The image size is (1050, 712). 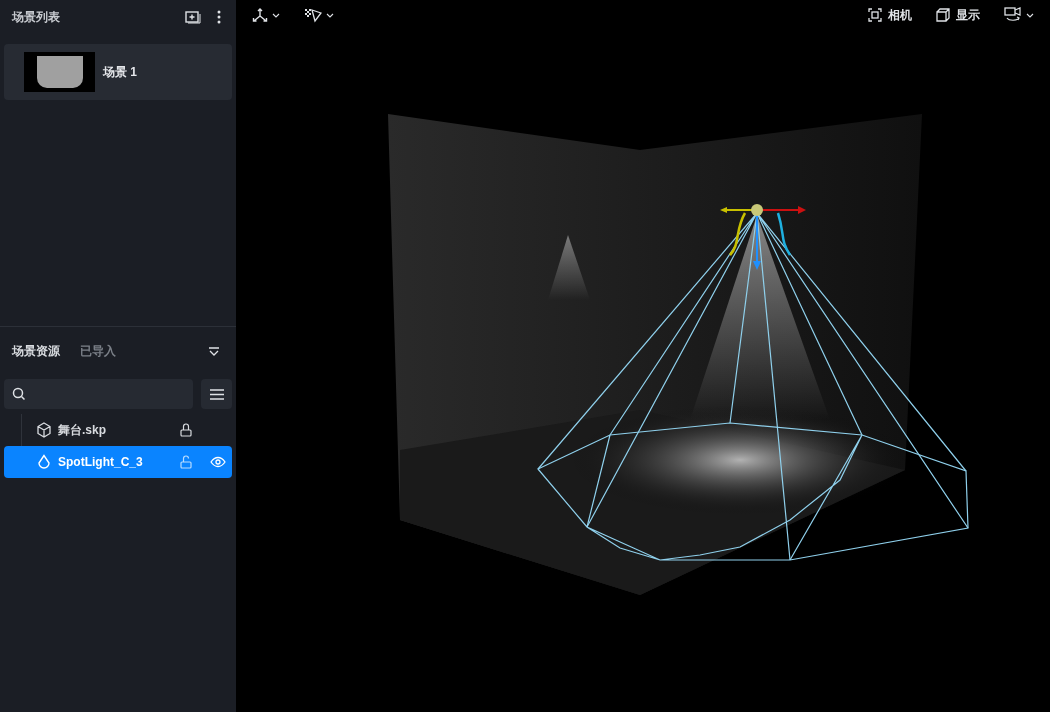 I want to click on cube-icon, so click(x=44, y=430).